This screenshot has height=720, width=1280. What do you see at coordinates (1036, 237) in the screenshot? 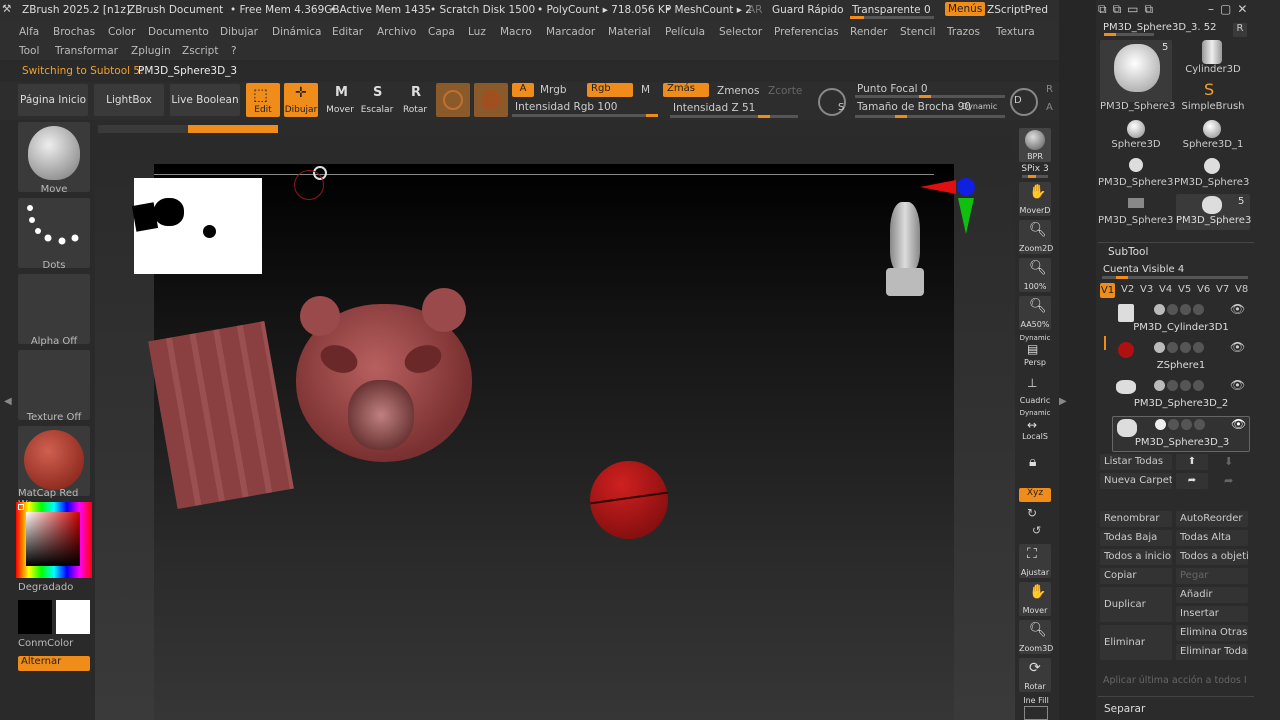
I see `zoom-doc-button: 🔍︎ Zoom2D` at bounding box center [1036, 237].